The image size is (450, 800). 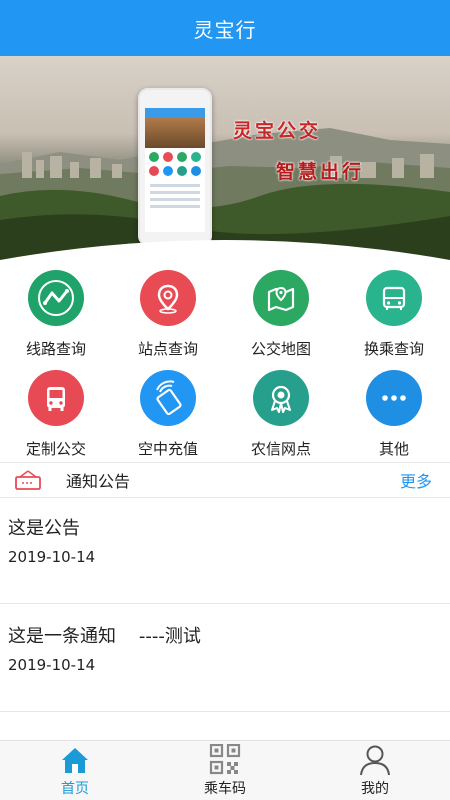 What do you see at coordinates (225, 480) in the screenshot?
I see `notice-header: 通知公告 更多` at bounding box center [225, 480].